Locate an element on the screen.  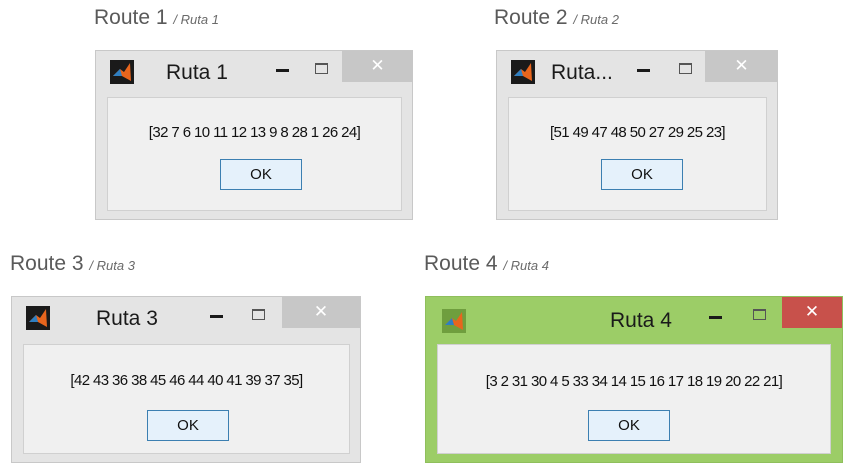
window-title: Ruta 3 is located at coordinates (127, 318).